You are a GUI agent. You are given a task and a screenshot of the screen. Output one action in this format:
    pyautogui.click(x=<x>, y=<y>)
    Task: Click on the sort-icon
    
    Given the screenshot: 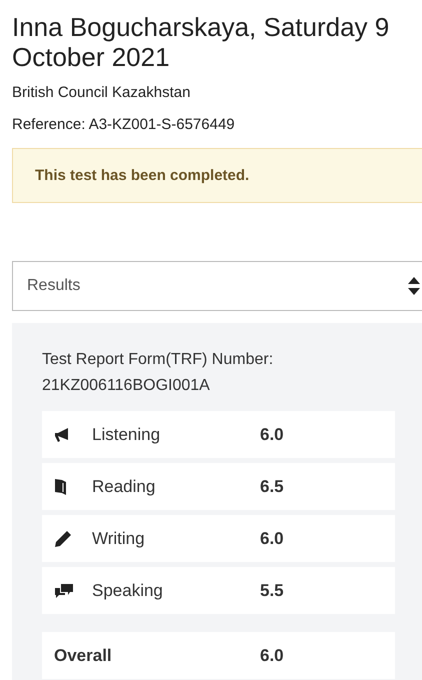 What is the action you would take?
    pyautogui.click(x=414, y=286)
    